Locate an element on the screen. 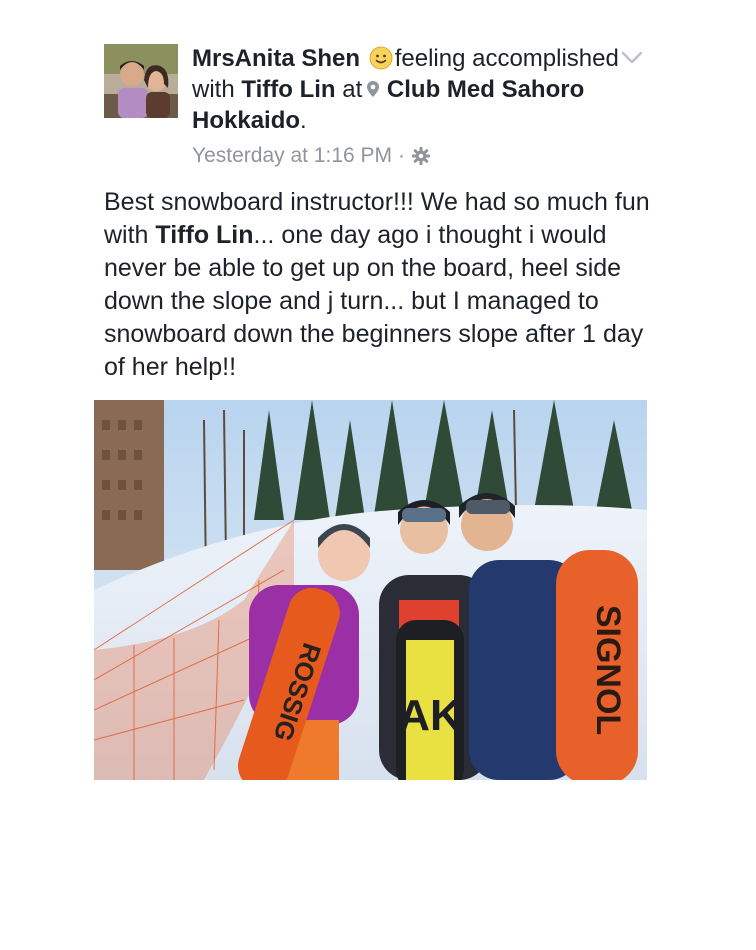  timestamp-link: Yesterday at 1:16 PM is located at coordinates (292, 156).